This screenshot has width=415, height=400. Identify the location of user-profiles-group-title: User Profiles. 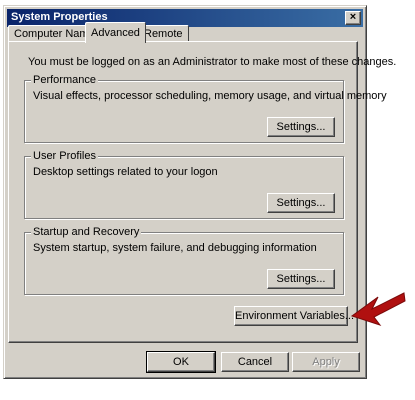
(64, 156).